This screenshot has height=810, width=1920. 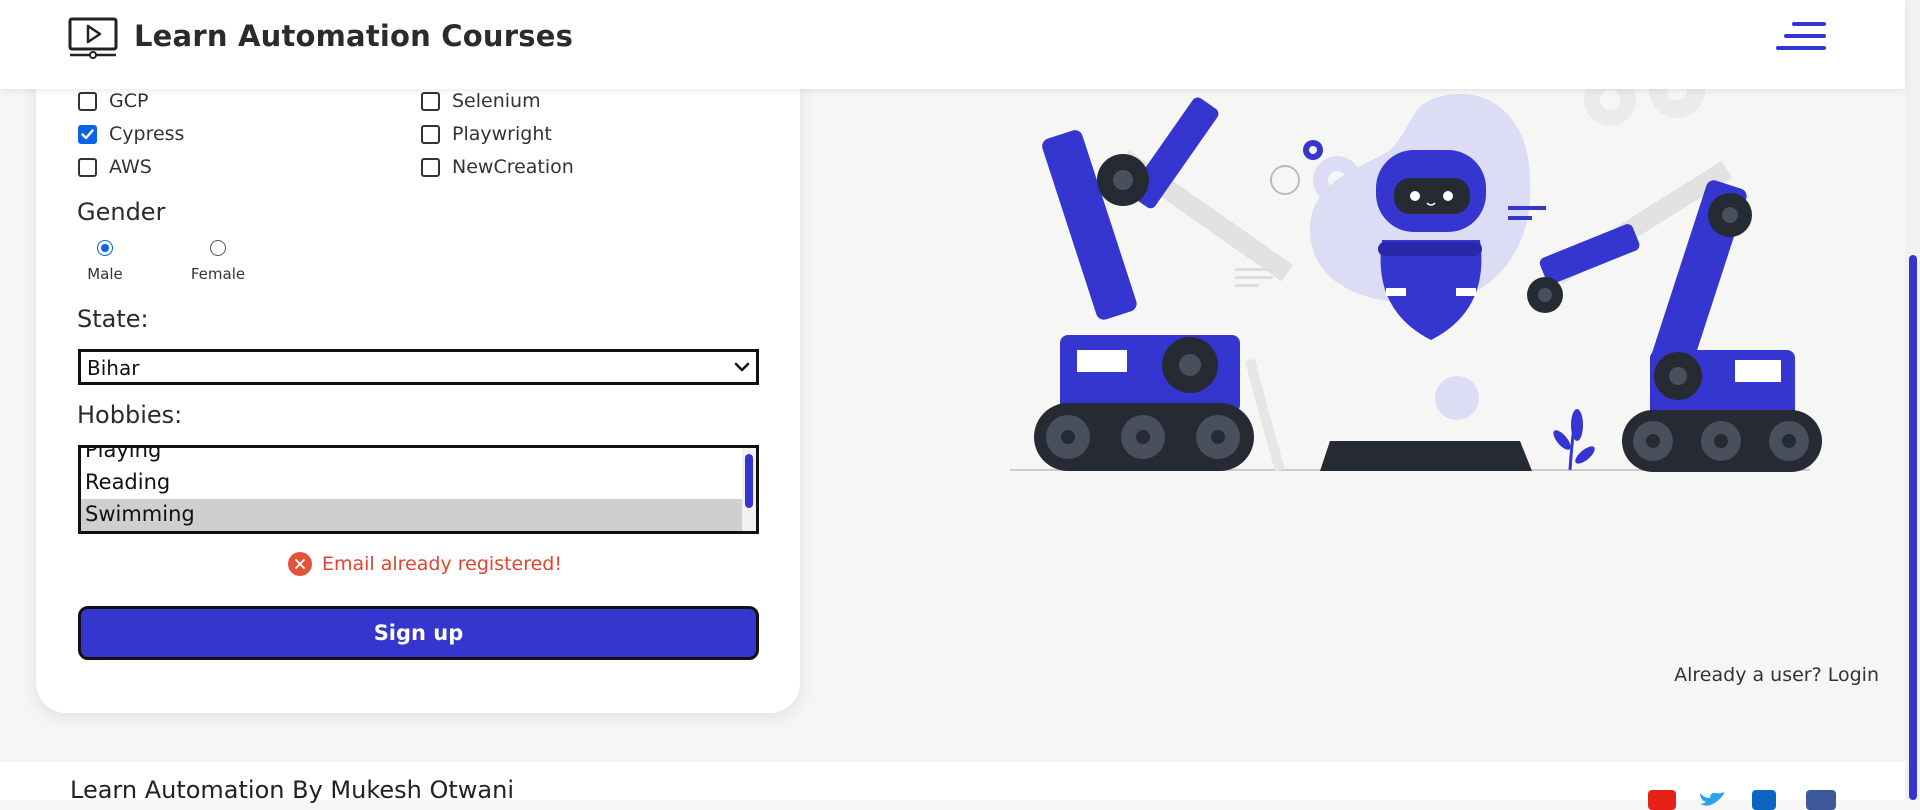 I want to click on checkmark-icon, so click(x=87, y=133).